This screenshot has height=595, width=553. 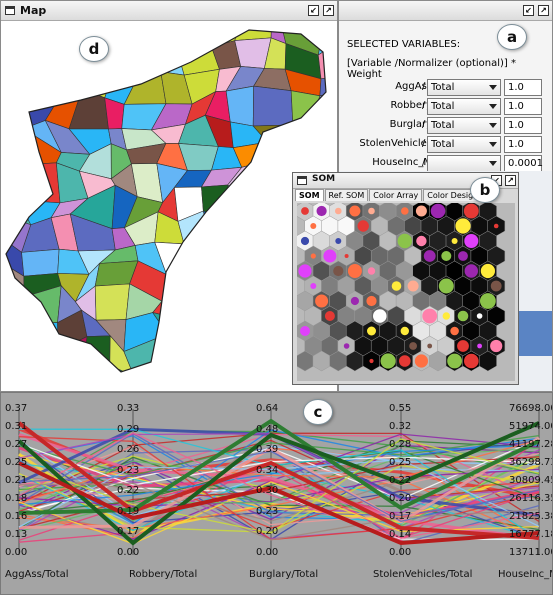 What do you see at coordinates (169, 11) in the screenshot?
I see `map-titlebar: Map ↙ ↗` at bounding box center [169, 11].